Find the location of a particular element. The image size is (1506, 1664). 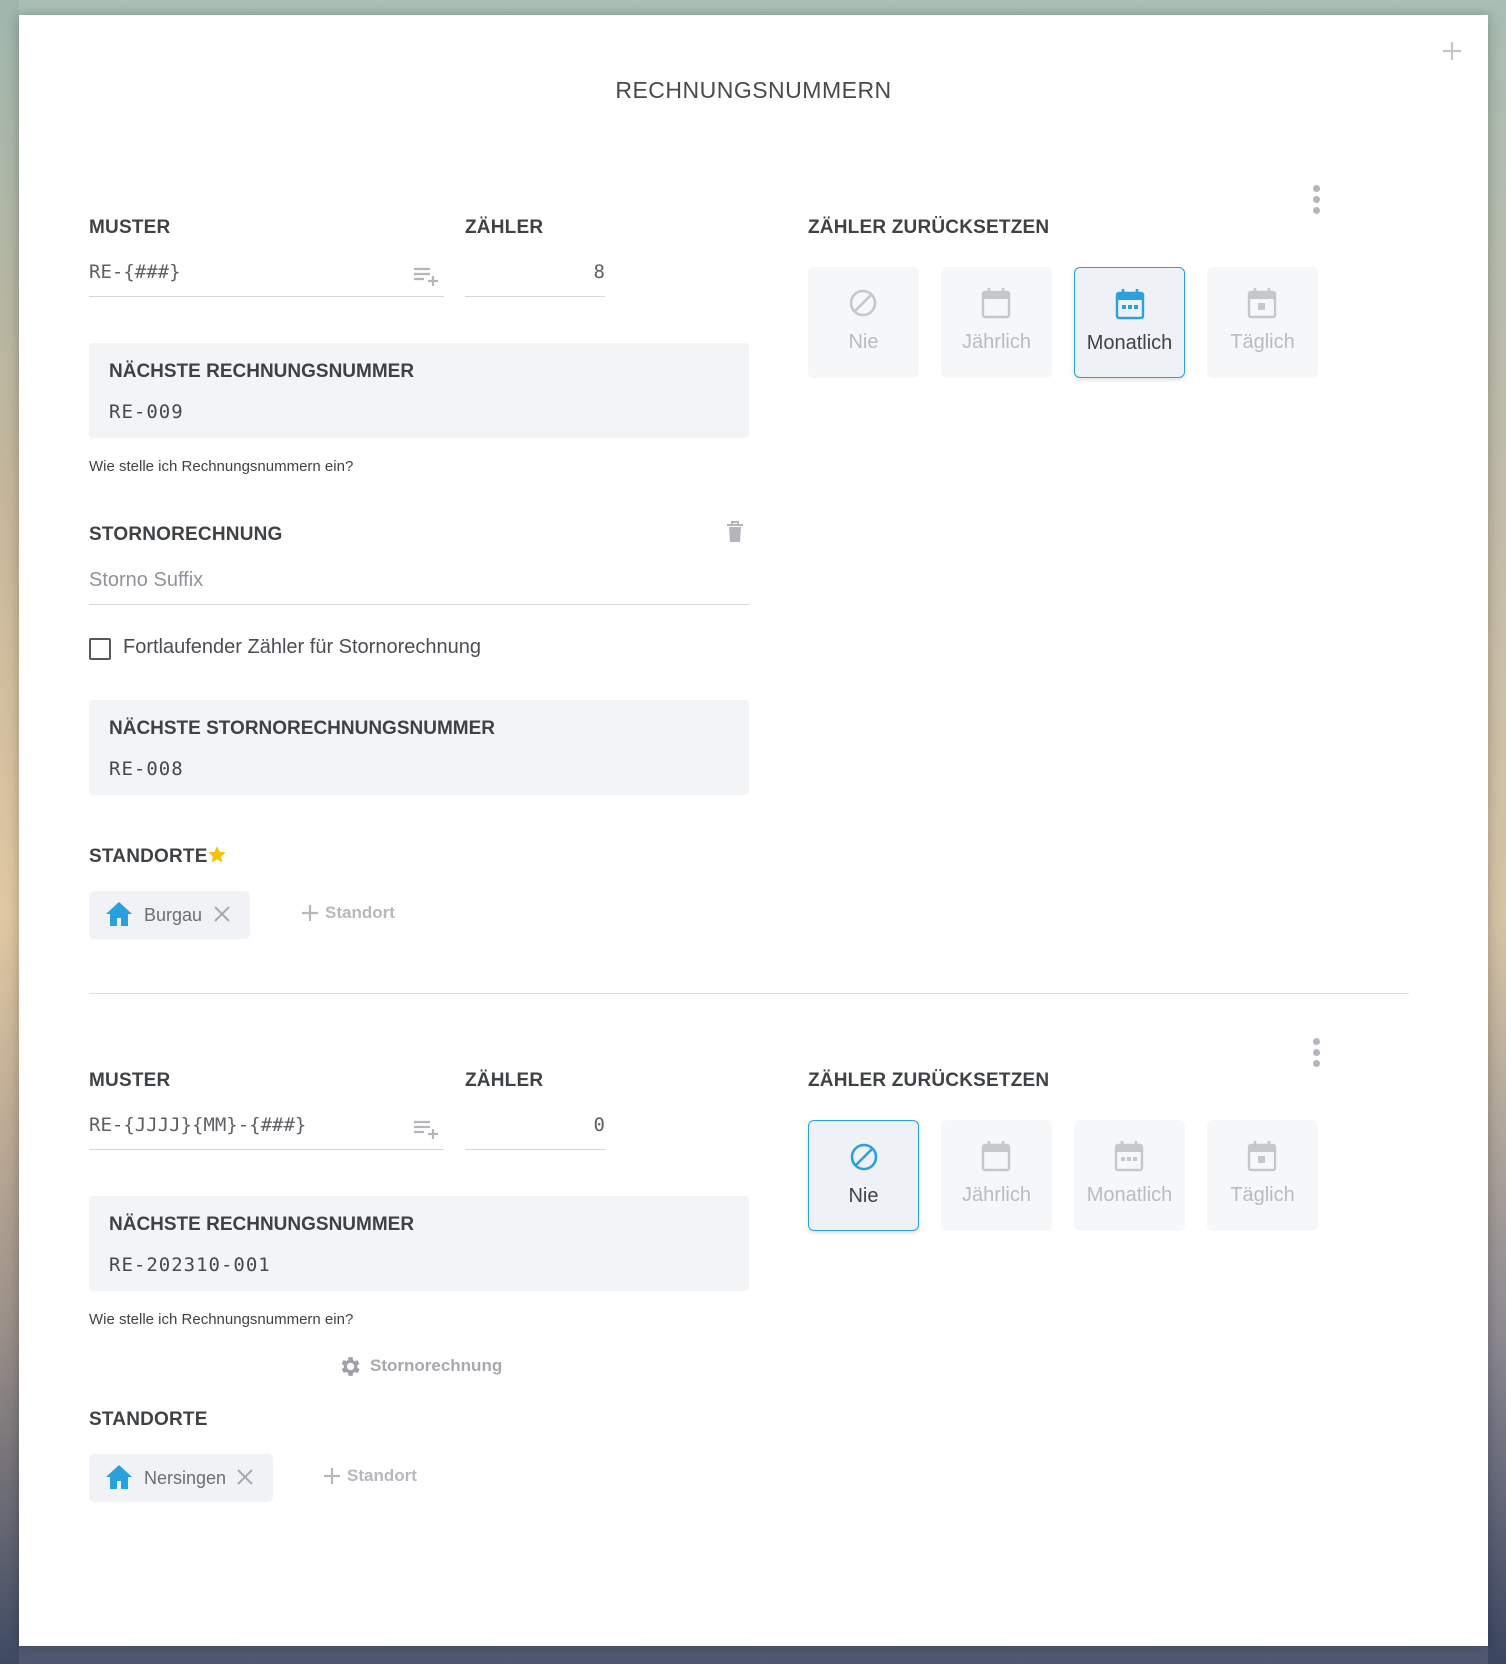

storno-suffix-placeholder: Storno Suffix is located at coordinates (146, 580).